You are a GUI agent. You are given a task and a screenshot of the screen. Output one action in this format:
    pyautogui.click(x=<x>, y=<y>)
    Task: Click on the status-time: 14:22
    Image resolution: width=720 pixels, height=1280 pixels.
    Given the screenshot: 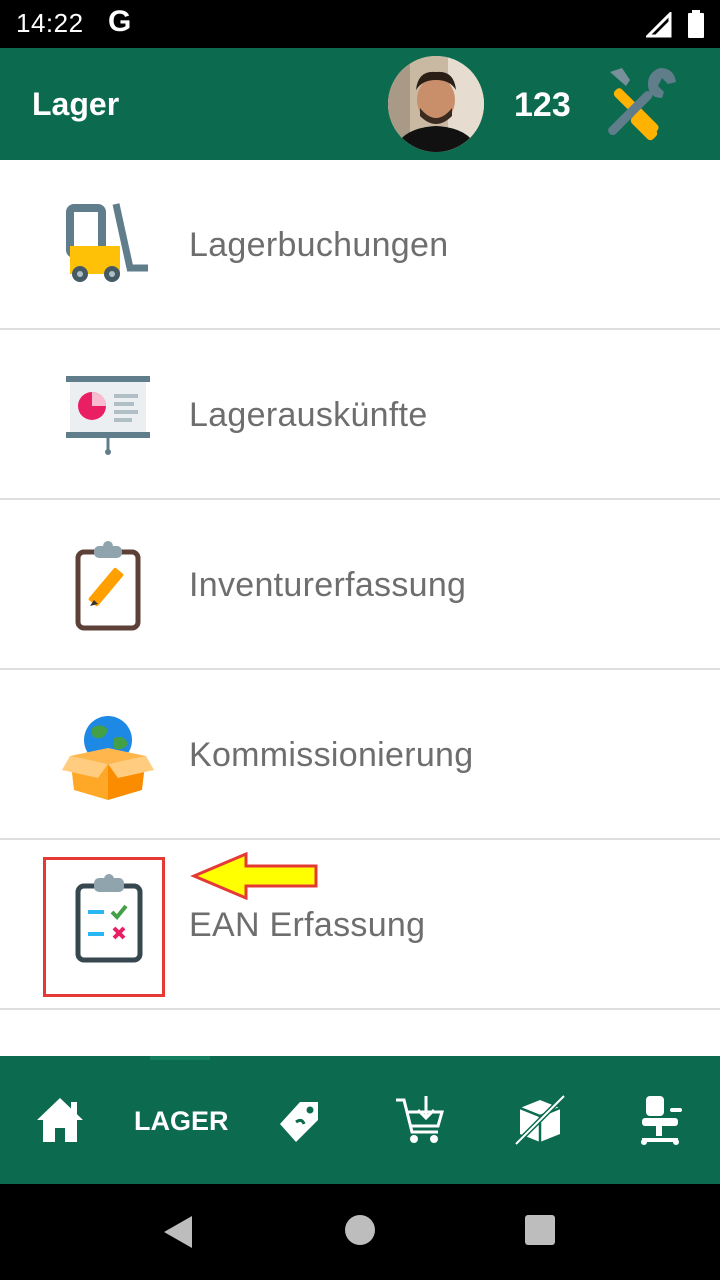 What is the action you would take?
    pyautogui.click(x=50, y=23)
    